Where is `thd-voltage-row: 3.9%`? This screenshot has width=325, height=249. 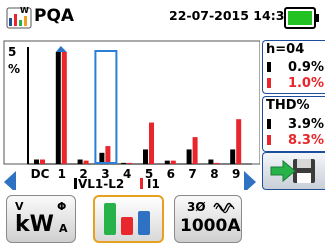
thd-voltage-row: 3.9% is located at coordinates (294, 124).